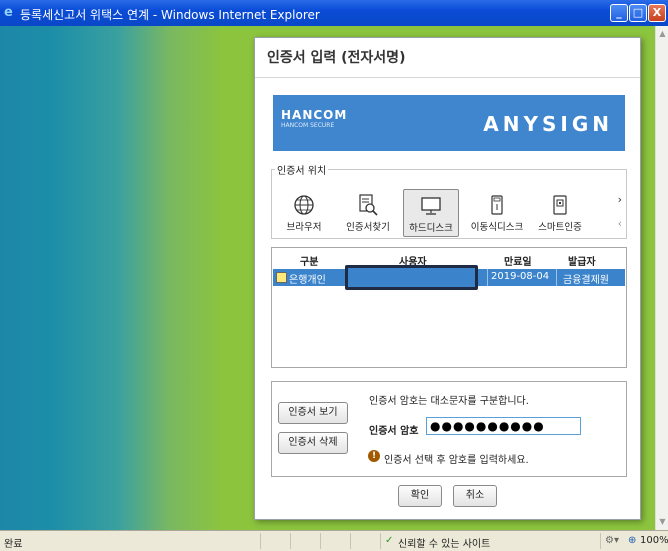 This screenshot has width=668, height=551. I want to click on trusted-check-icon: ✓, so click(389, 540).